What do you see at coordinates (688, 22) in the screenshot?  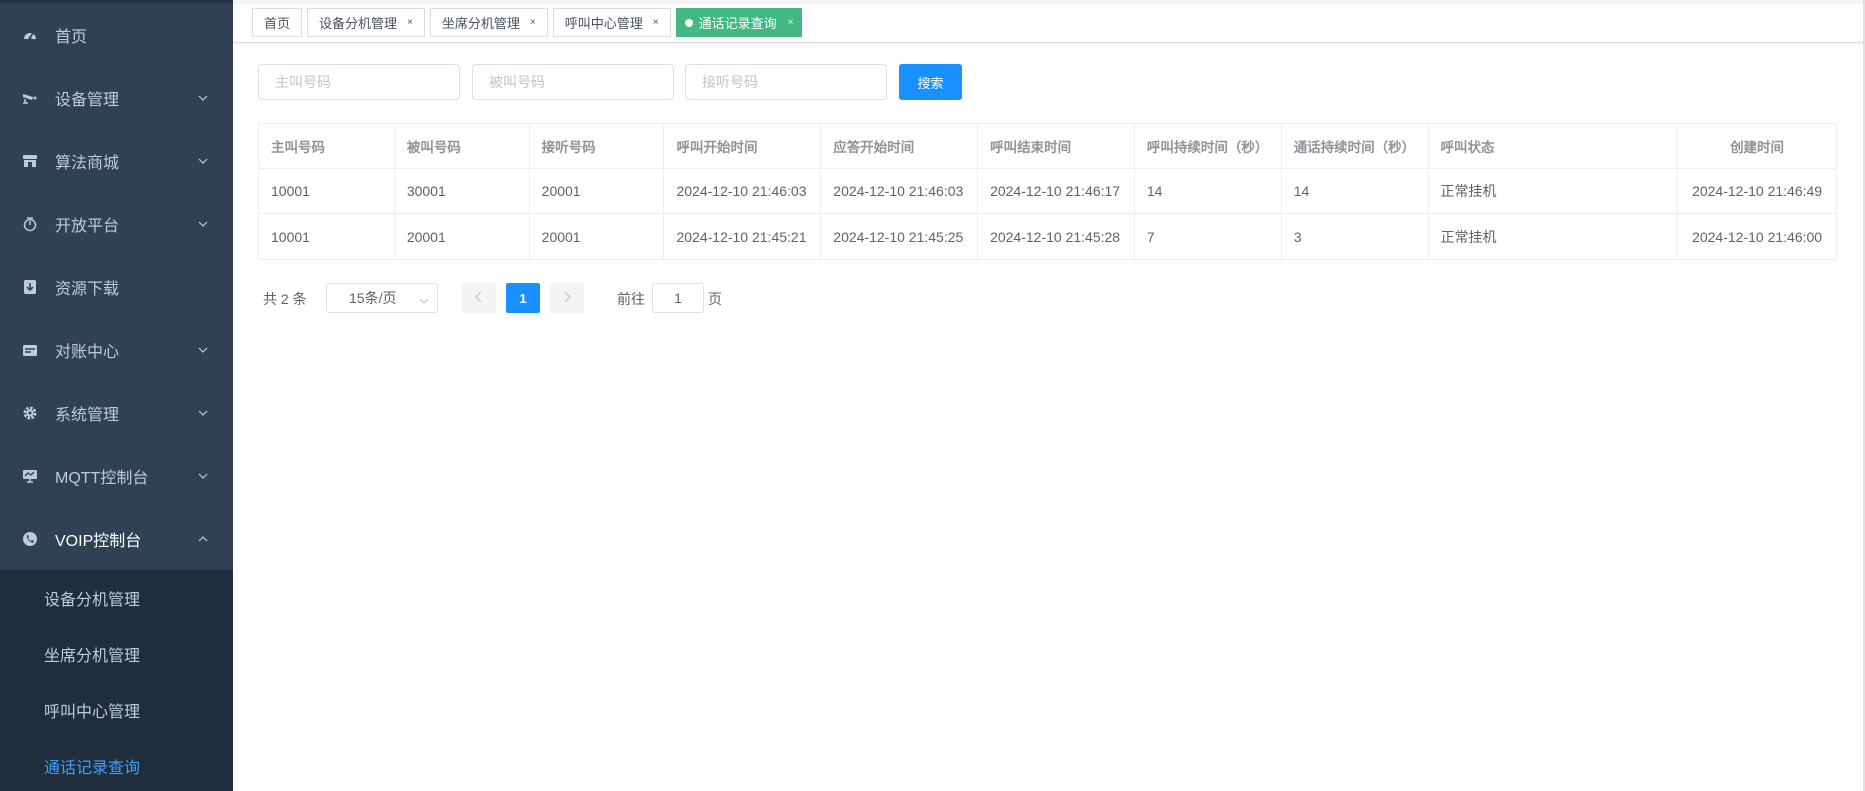 I see `active-dot-icon` at bounding box center [688, 22].